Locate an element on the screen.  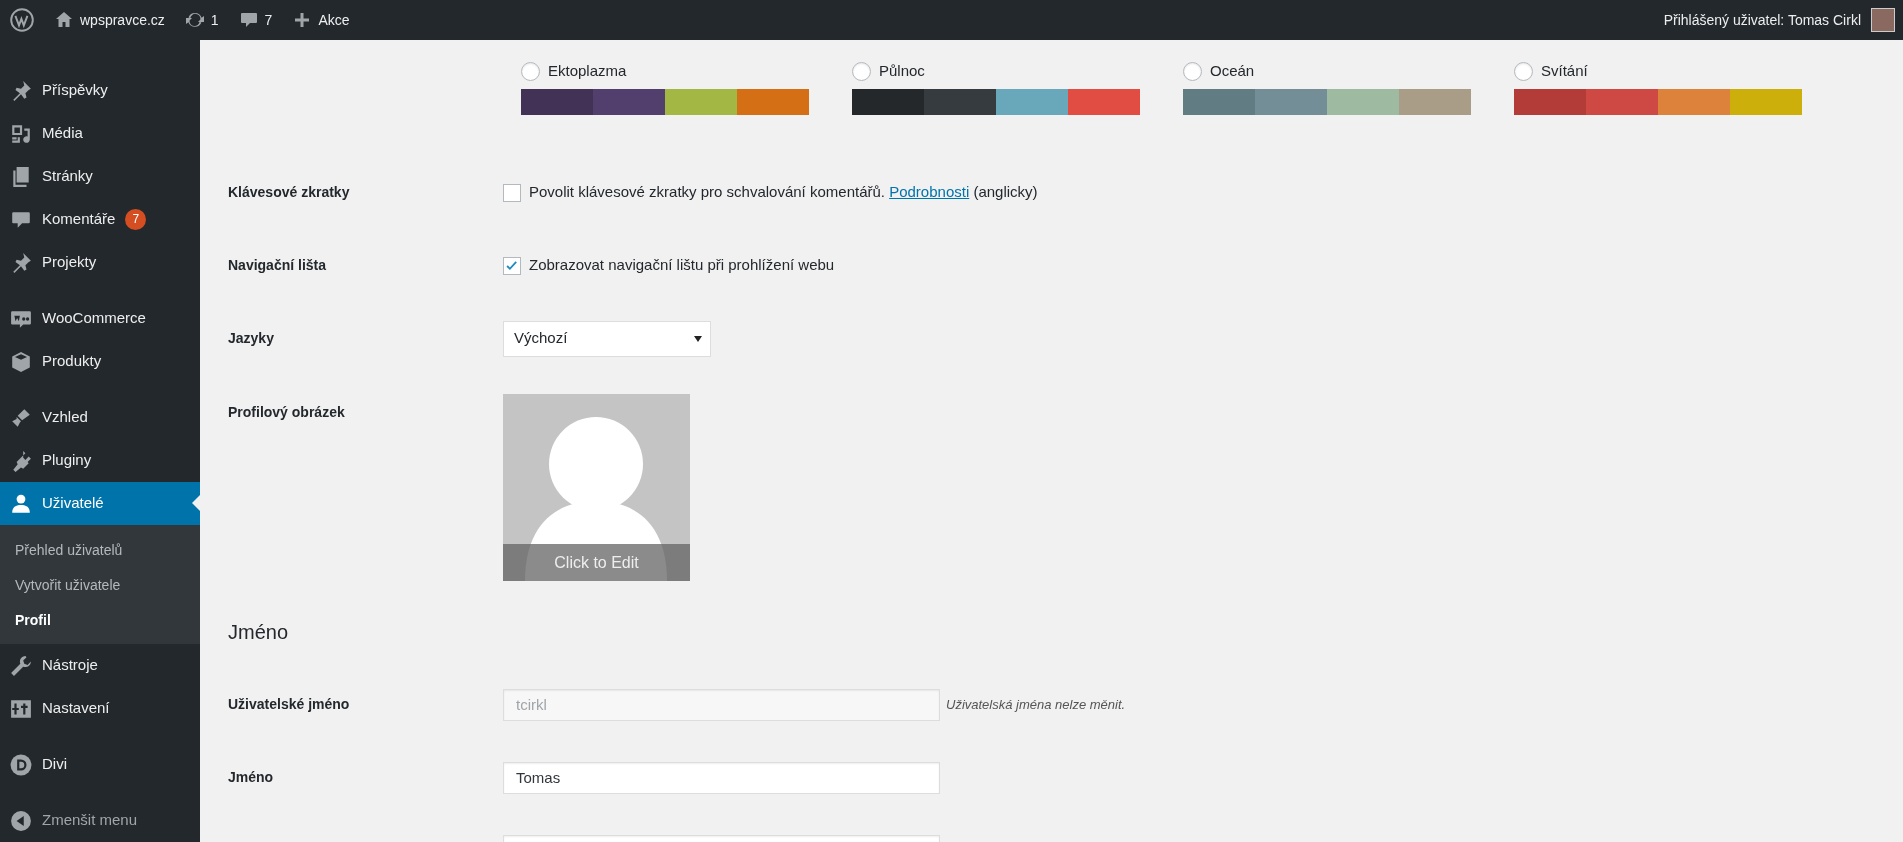
sidebar-item: Nástroje is located at coordinates (100, 665).